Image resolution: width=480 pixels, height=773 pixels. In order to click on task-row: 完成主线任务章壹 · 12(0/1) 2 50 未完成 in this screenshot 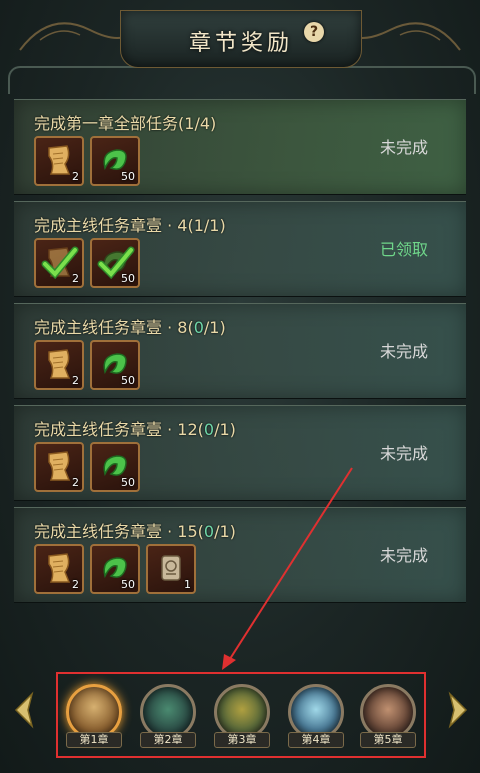, I will do `click(240, 453)`.